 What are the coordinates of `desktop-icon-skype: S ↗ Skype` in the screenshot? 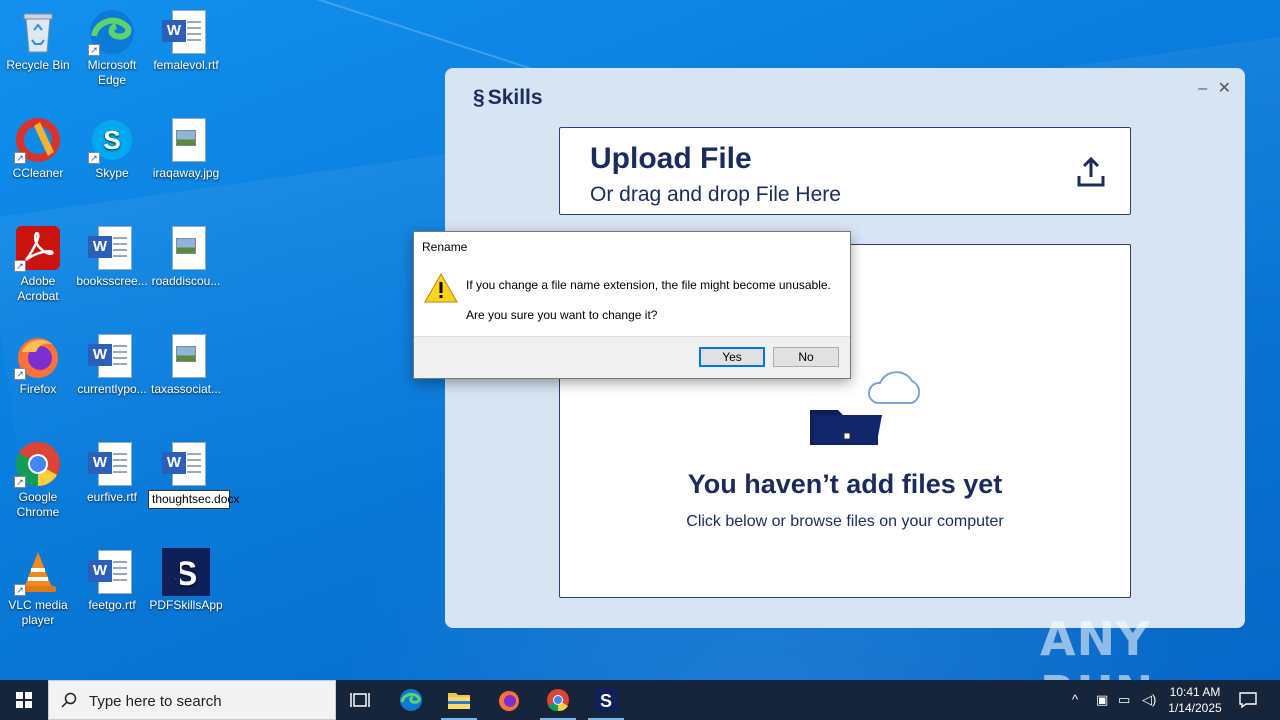 It's located at (112, 148).